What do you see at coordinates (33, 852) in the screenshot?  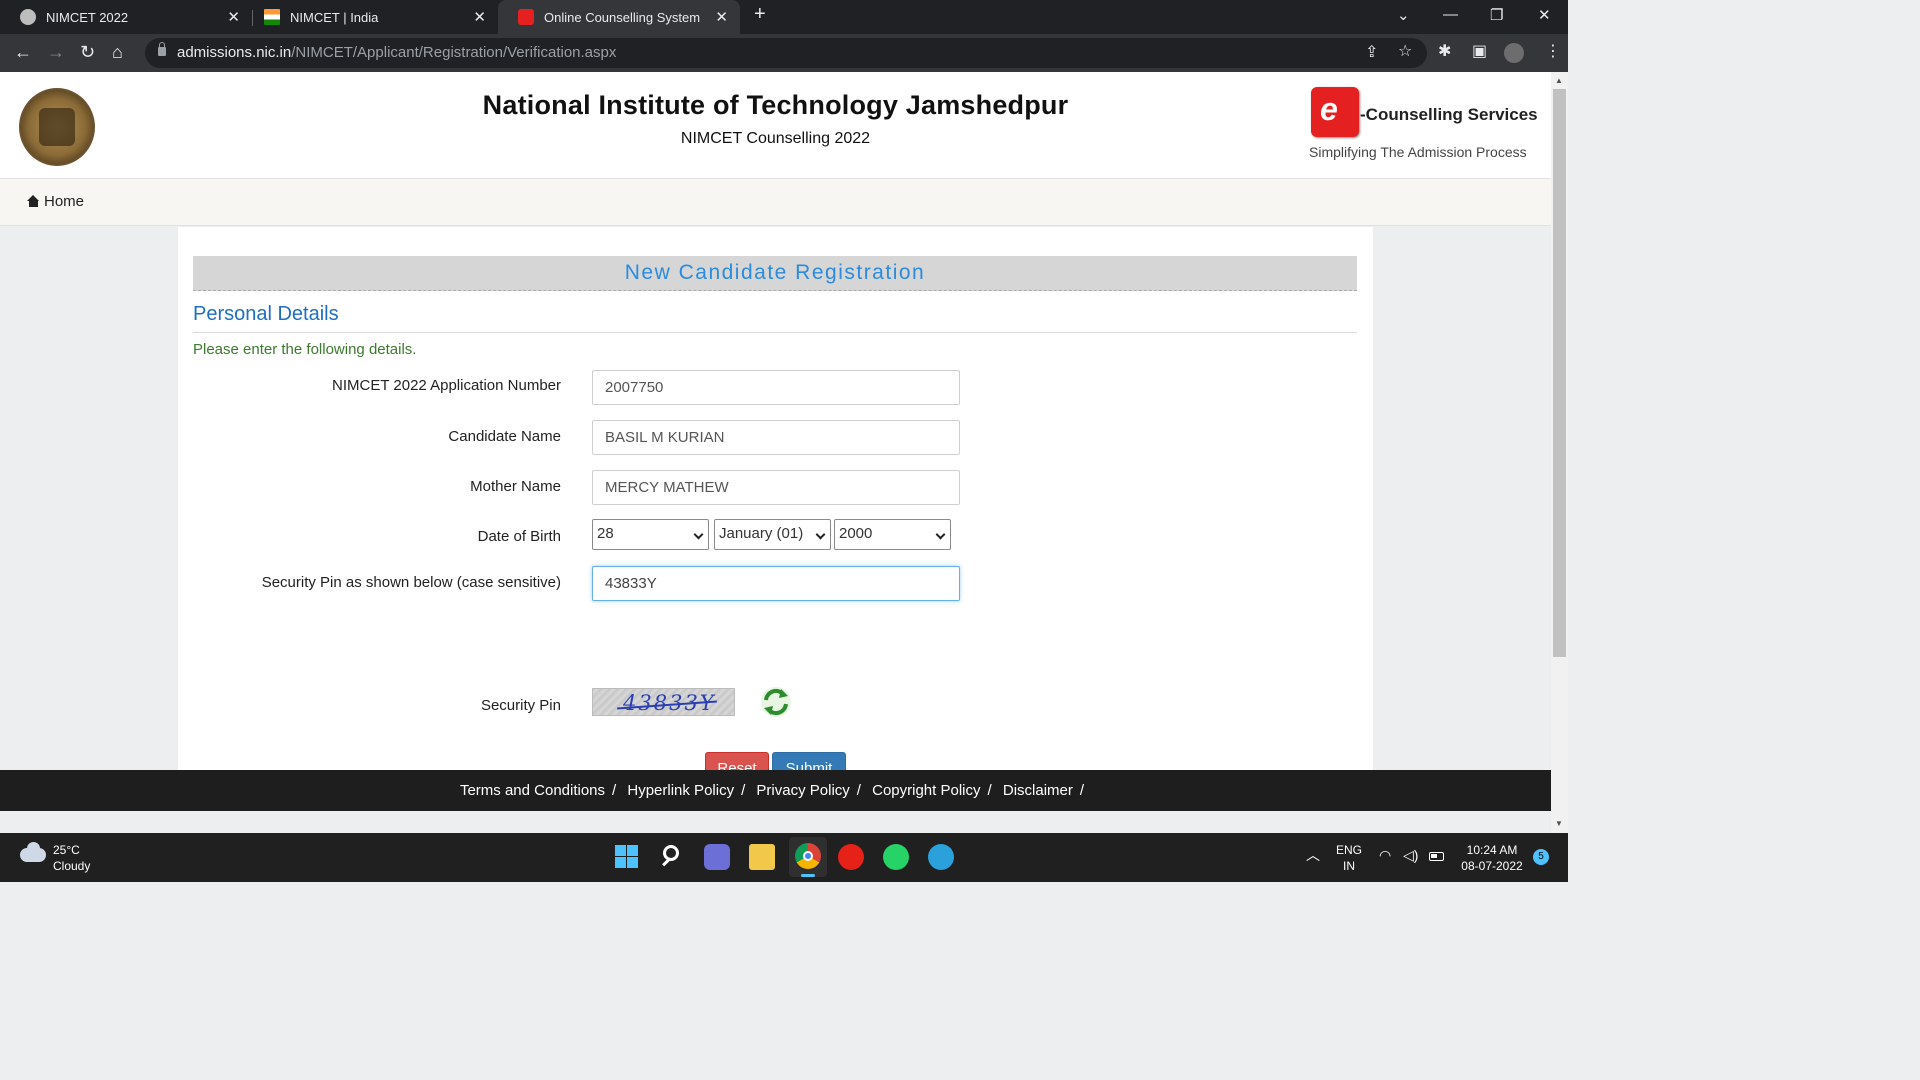 I see `cloud-icon` at bounding box center [33, 852].